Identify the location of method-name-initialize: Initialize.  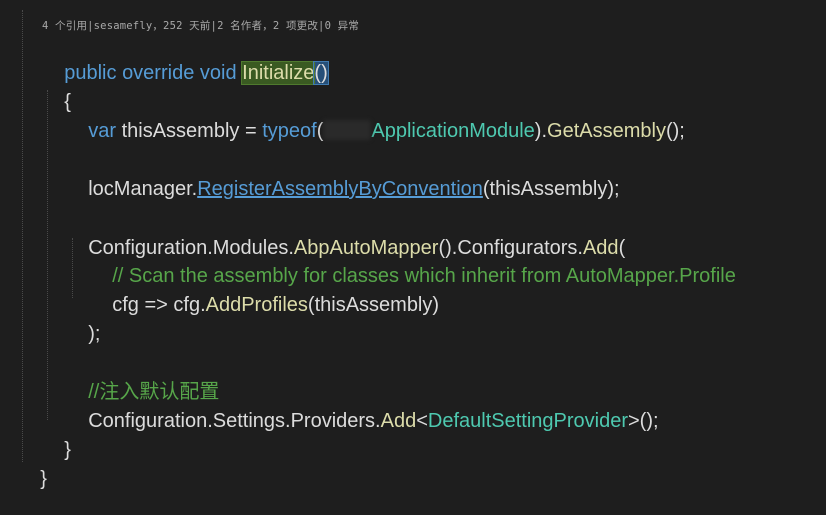
(278, 73).